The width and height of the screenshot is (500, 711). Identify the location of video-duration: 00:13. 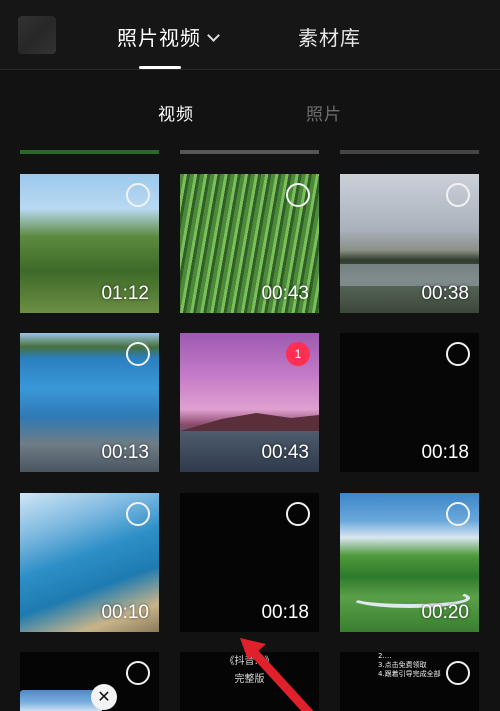
(125, 452).